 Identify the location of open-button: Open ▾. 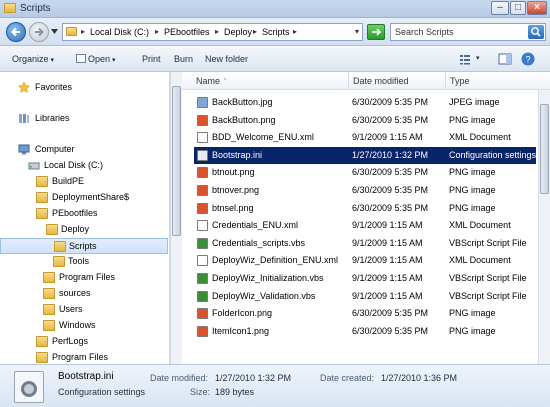
(96, 59).